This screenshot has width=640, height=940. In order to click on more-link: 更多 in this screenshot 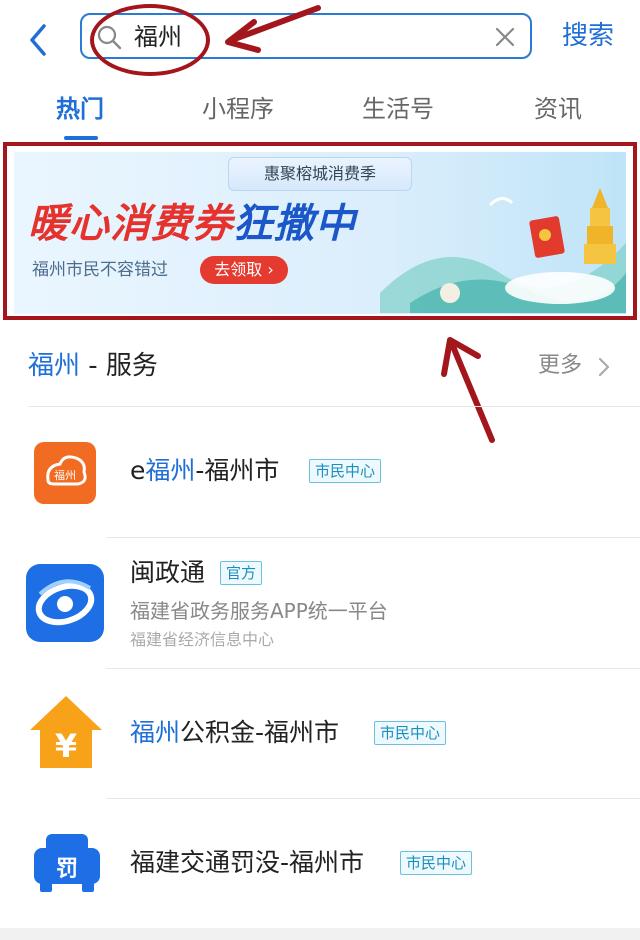, I will do `click(560, 366)`.